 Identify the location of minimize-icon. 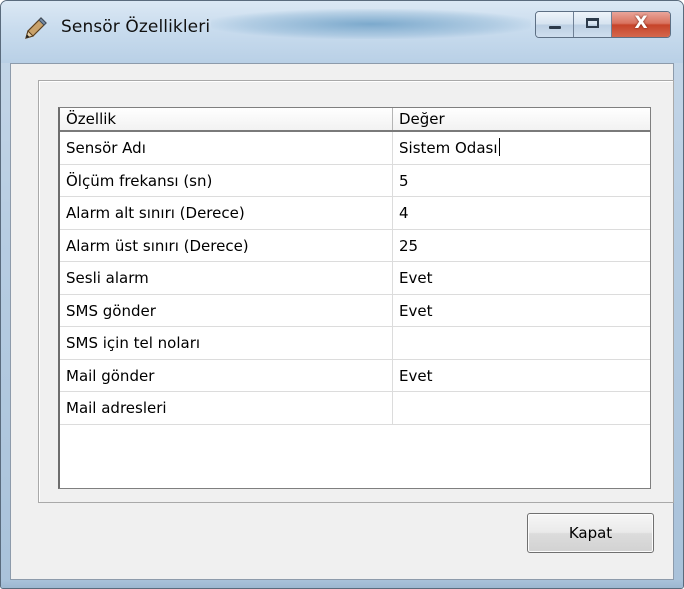
(555, 27).